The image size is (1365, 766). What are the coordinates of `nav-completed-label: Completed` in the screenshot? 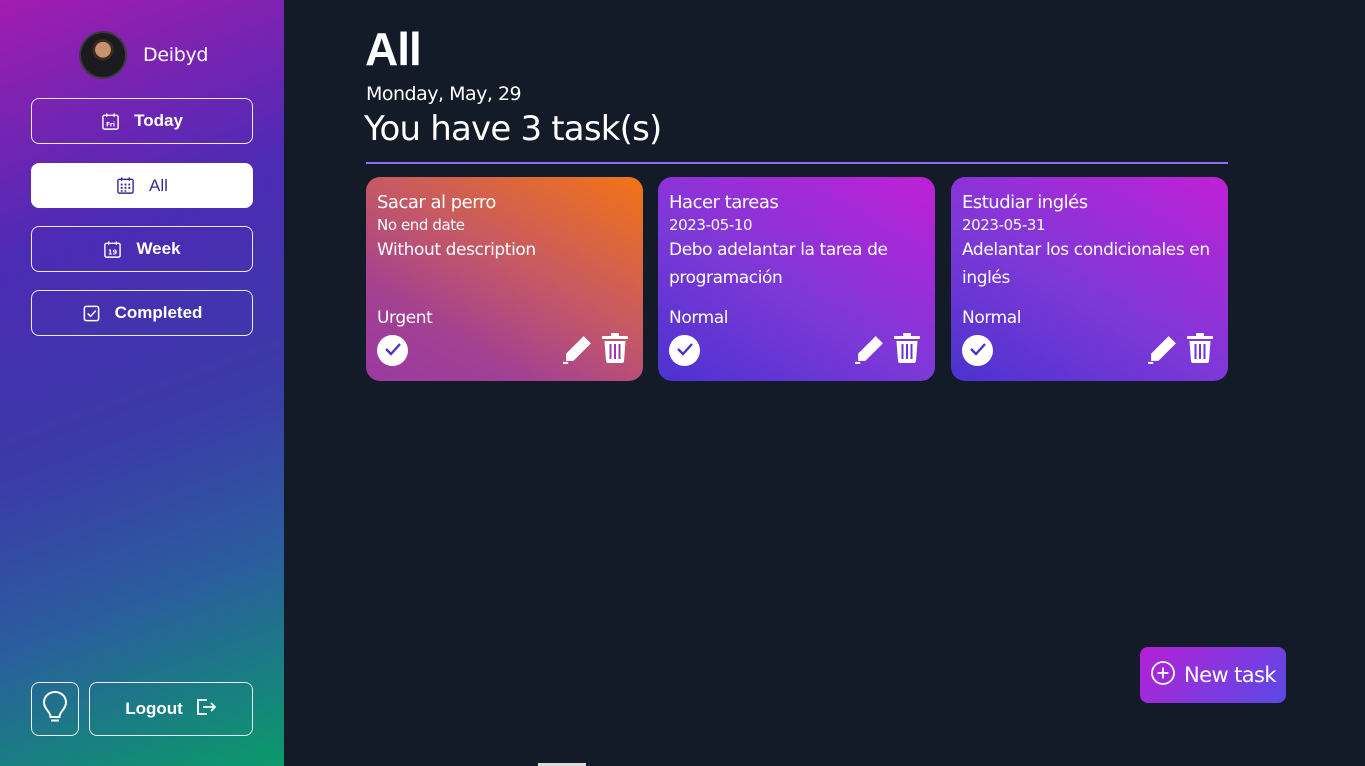 It's located at (158, 312).